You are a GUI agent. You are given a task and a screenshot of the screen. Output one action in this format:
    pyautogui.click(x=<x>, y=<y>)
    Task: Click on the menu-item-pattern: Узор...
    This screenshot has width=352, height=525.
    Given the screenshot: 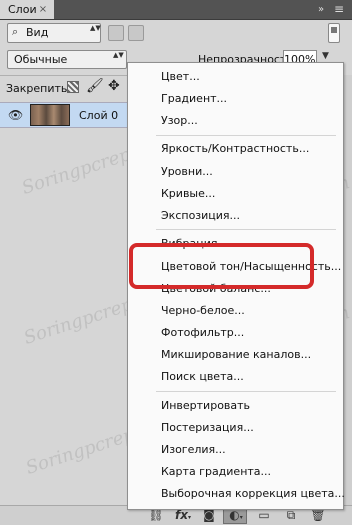 What is the action you would take?
    pyautogui.click(x=179, y=121)
    